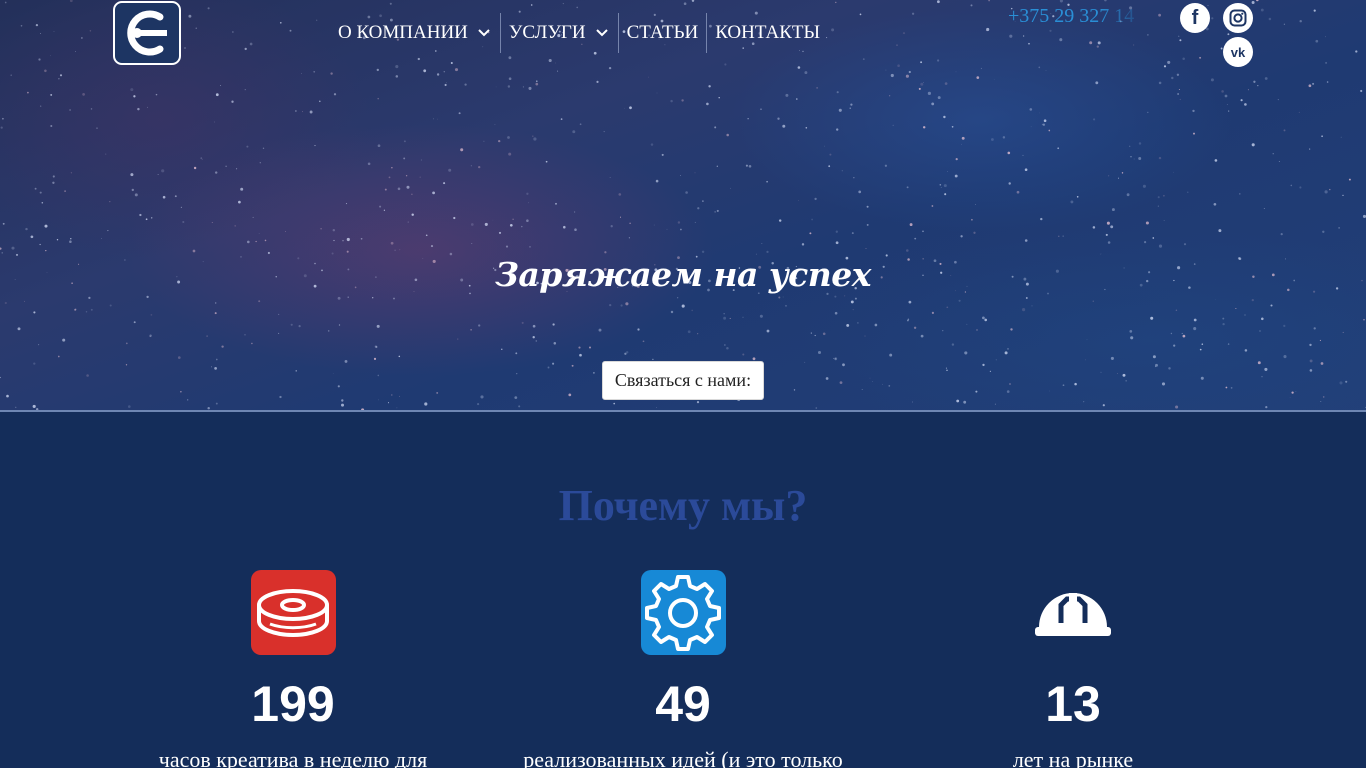 The width and height of the screenshot is (1366, 768). What do you see at coordinates (1073, 612) in the screenshot?
I see `hard-hat-icon` at bounding box center [1073, 612].